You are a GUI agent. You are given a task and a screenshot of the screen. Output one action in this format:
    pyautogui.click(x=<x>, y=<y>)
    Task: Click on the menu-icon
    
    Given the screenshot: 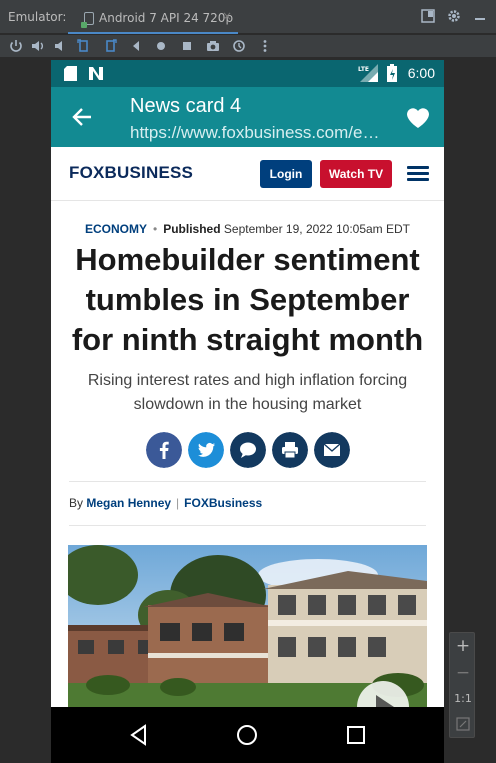 What is the action you would take?
    pyautogui.click(x=418, y=174)
    